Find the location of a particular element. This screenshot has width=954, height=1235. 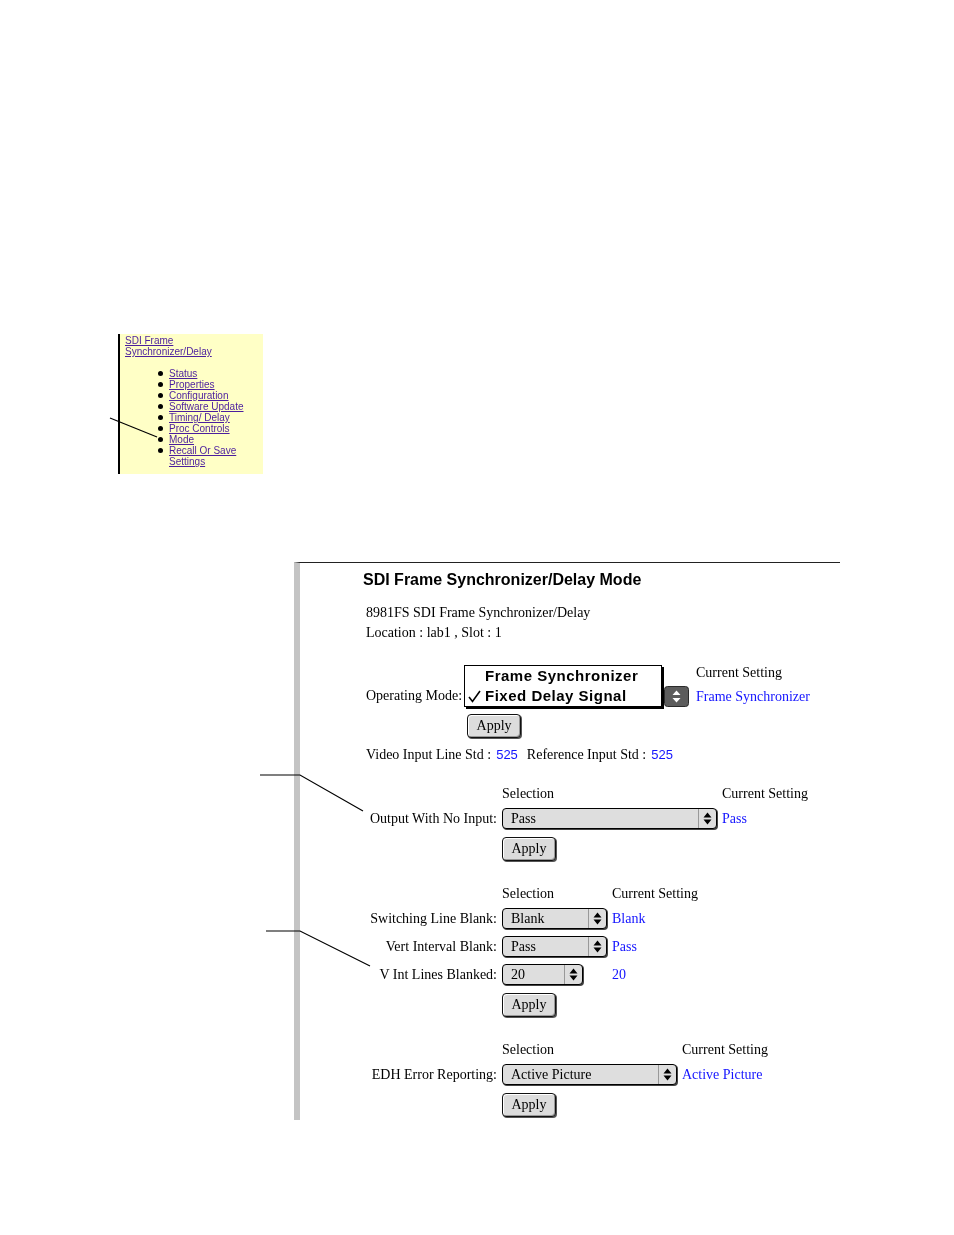

current-value: Blank is located at coordinates (629, 918).